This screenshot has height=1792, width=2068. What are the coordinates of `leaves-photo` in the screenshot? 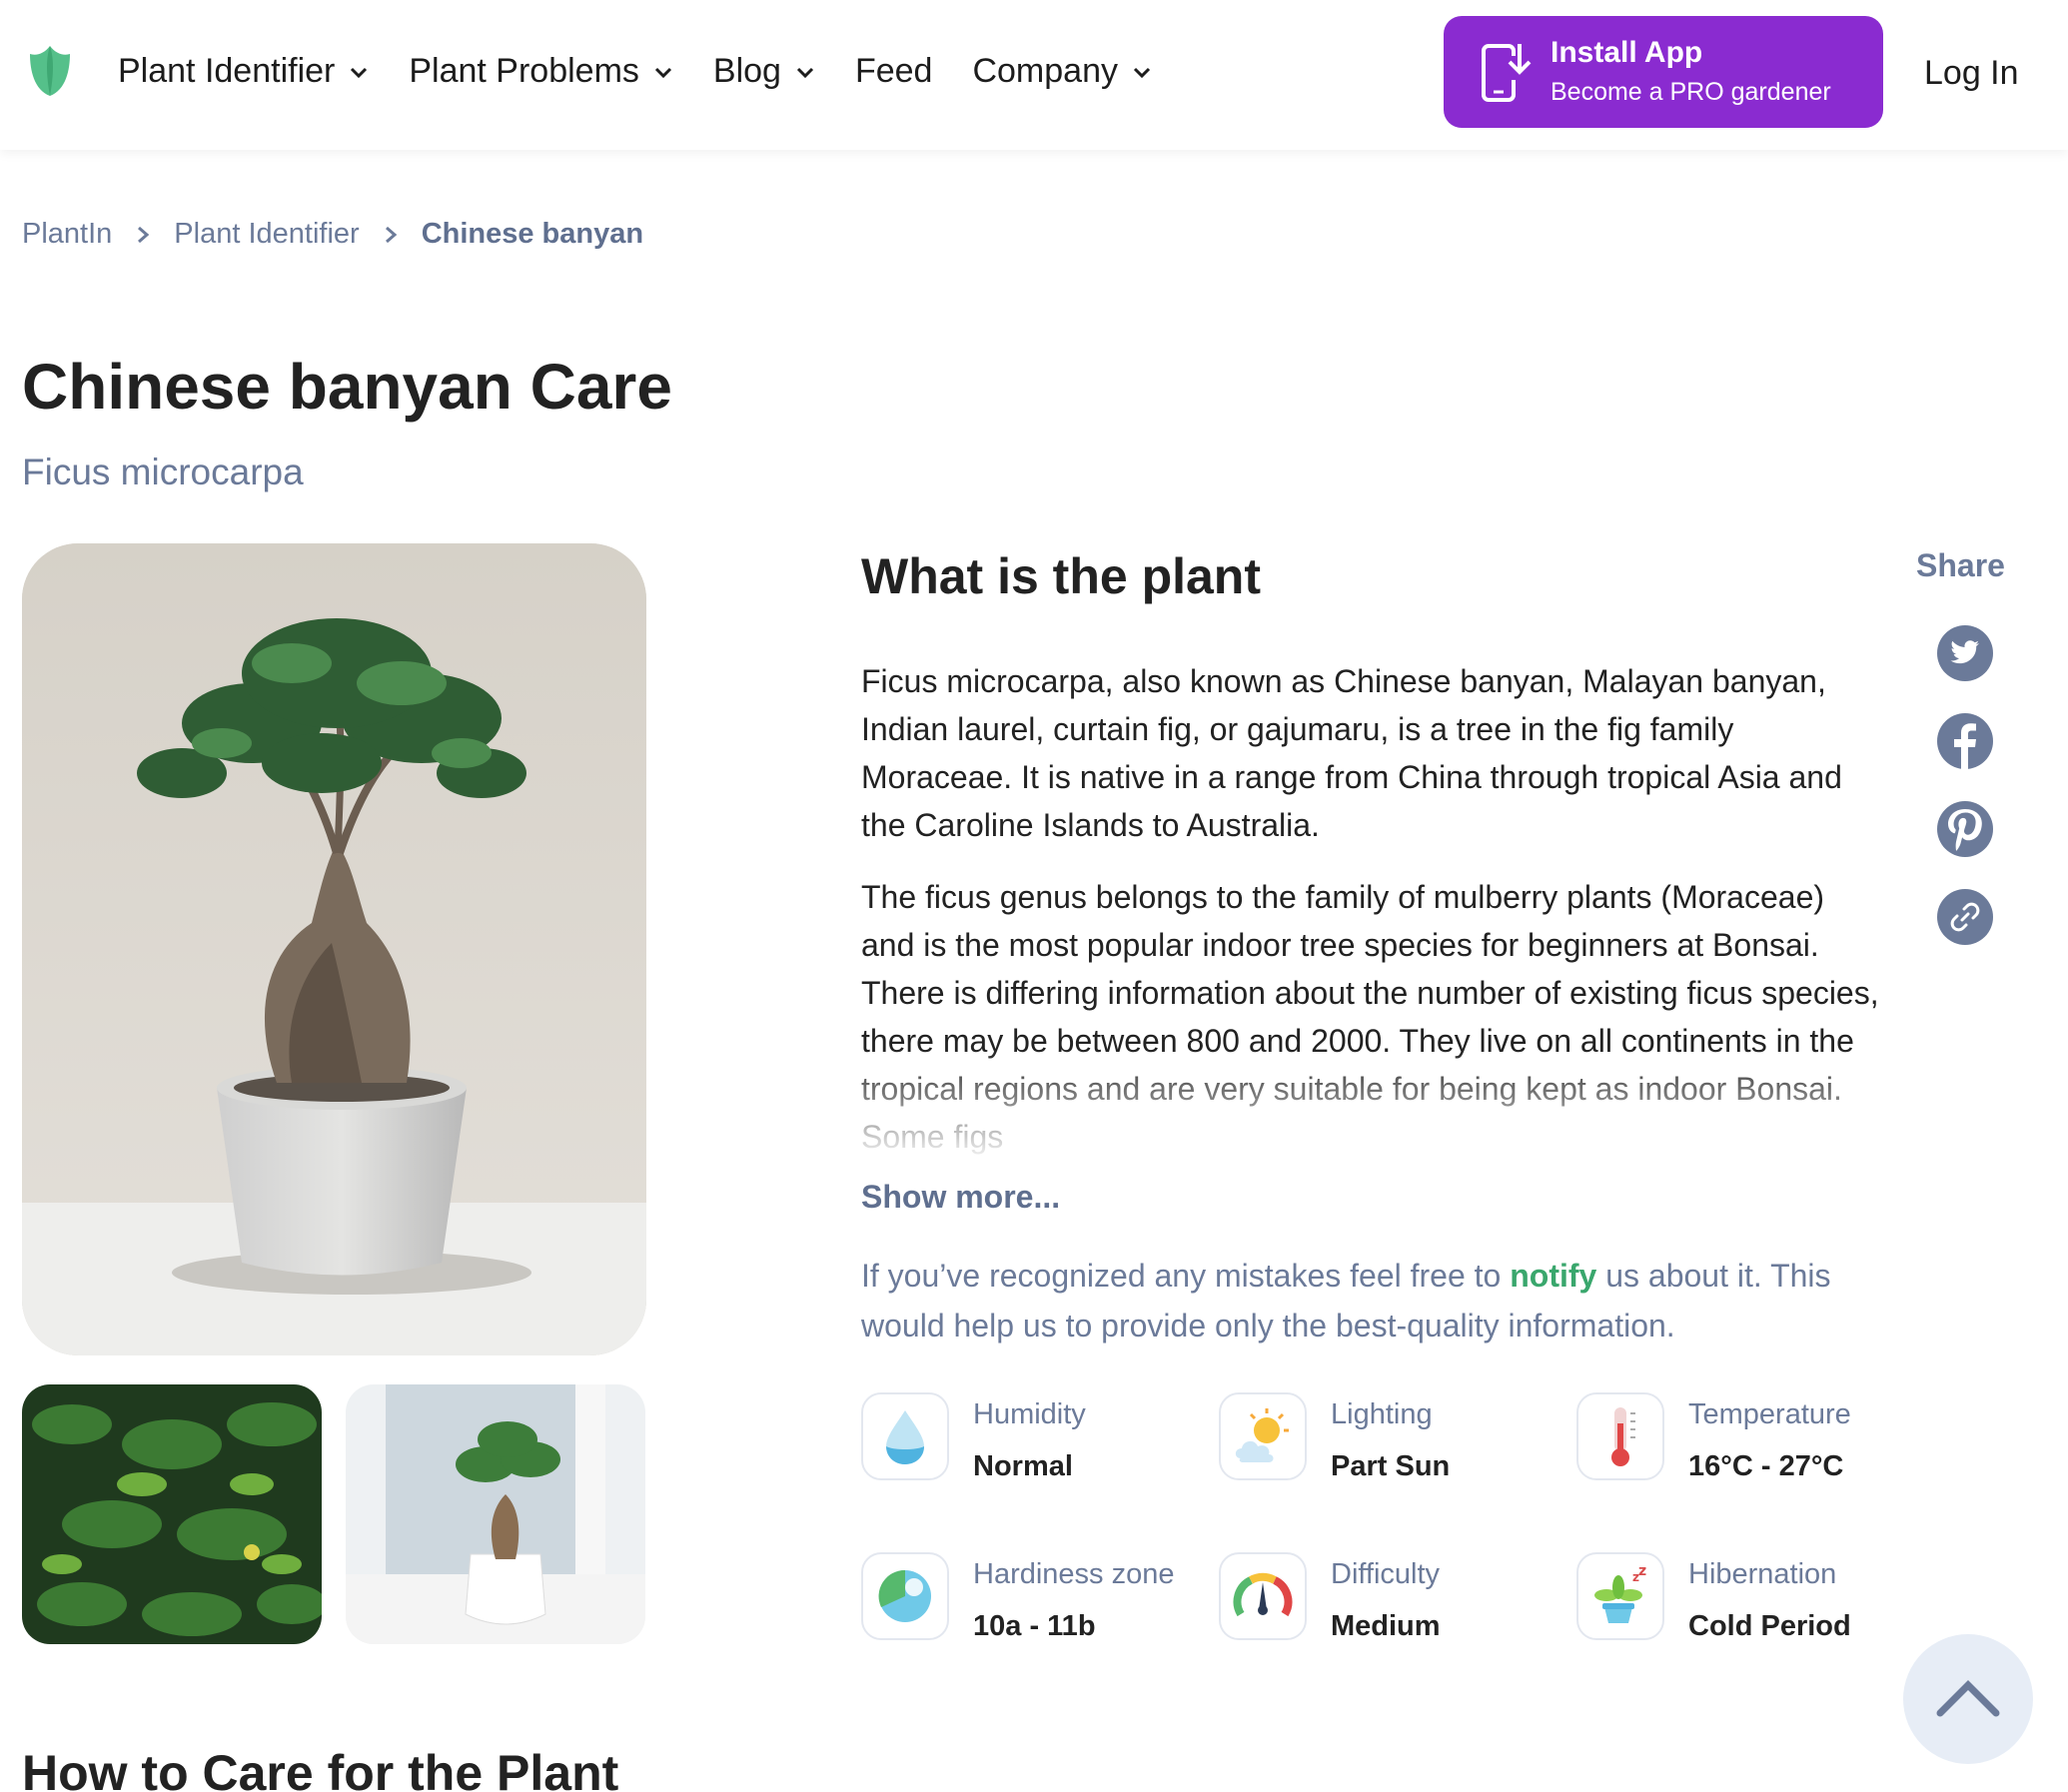 It's located at (172, 1514).